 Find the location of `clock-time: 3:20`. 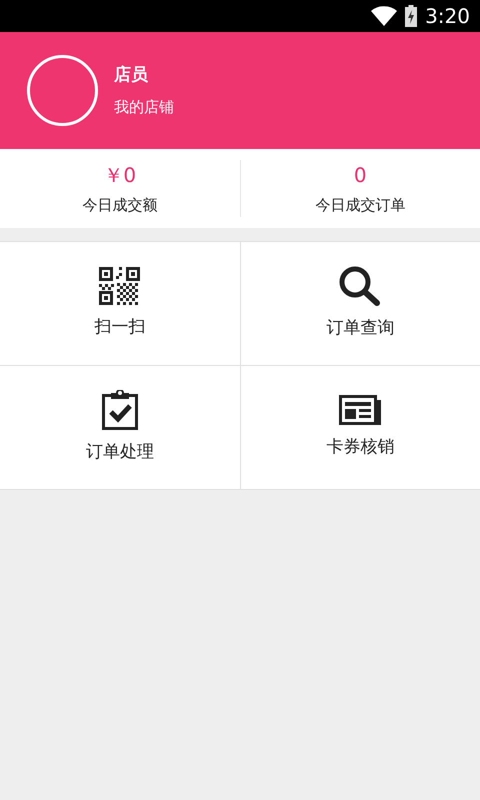

clock-time: 3:20 is located at coordinates (447, 16).